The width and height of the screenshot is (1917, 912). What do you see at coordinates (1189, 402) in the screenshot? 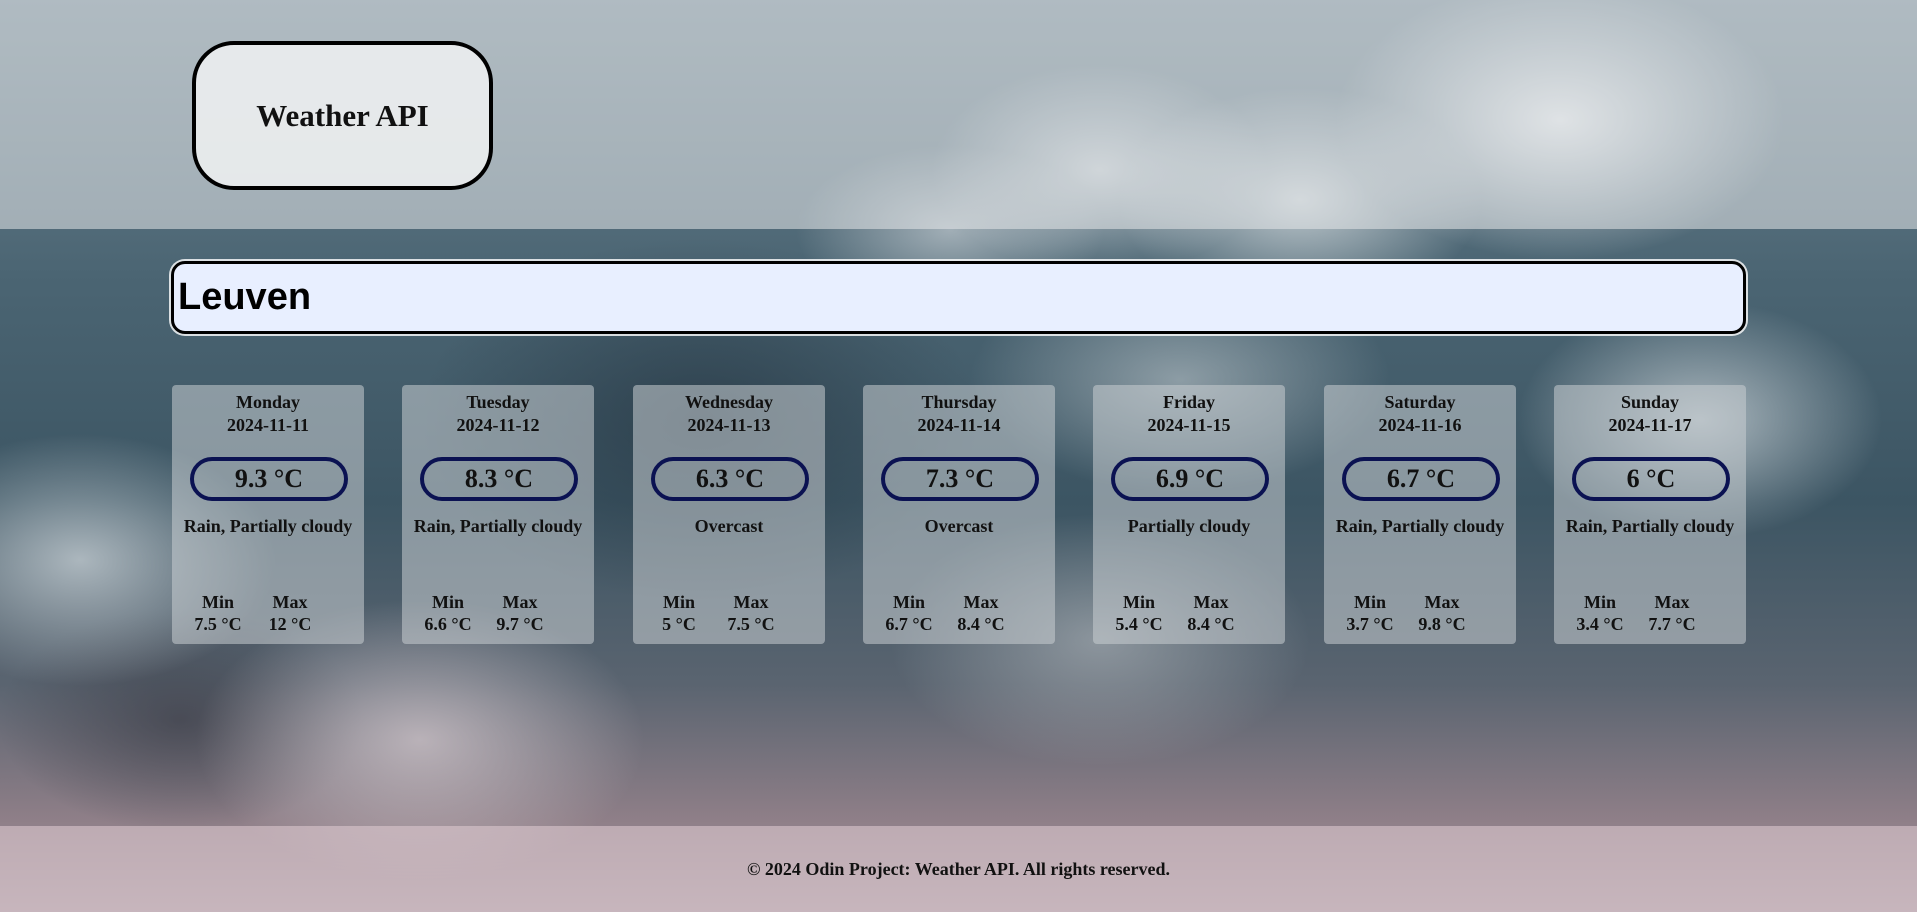
I see `day-name: Friday` at bounding box center [1189, 402].